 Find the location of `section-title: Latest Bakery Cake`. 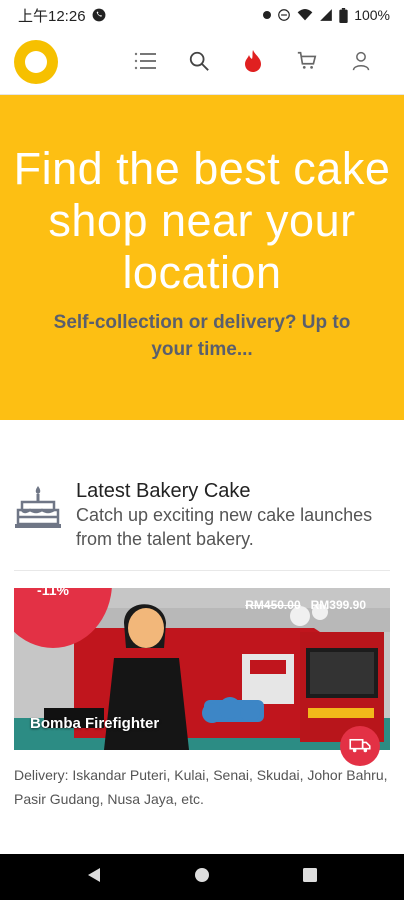

section-title: Latest Bakery Cake is located at coordinates (163, 491).